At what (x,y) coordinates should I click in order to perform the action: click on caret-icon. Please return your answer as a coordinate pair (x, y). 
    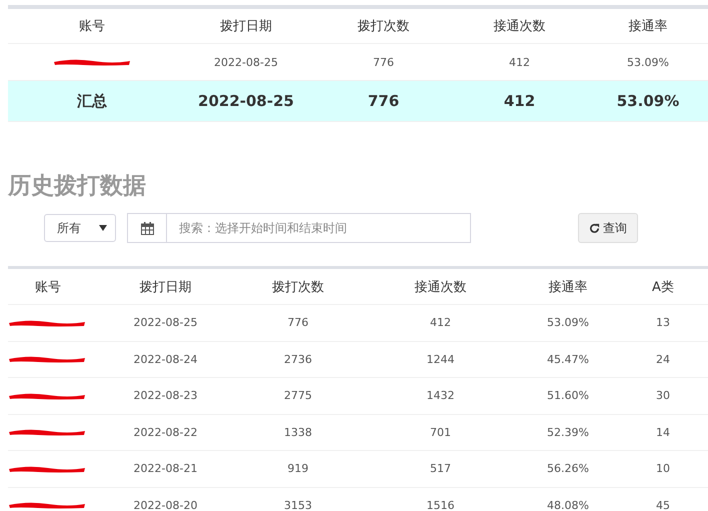
    Looking at the image, I should click on (103, 228).